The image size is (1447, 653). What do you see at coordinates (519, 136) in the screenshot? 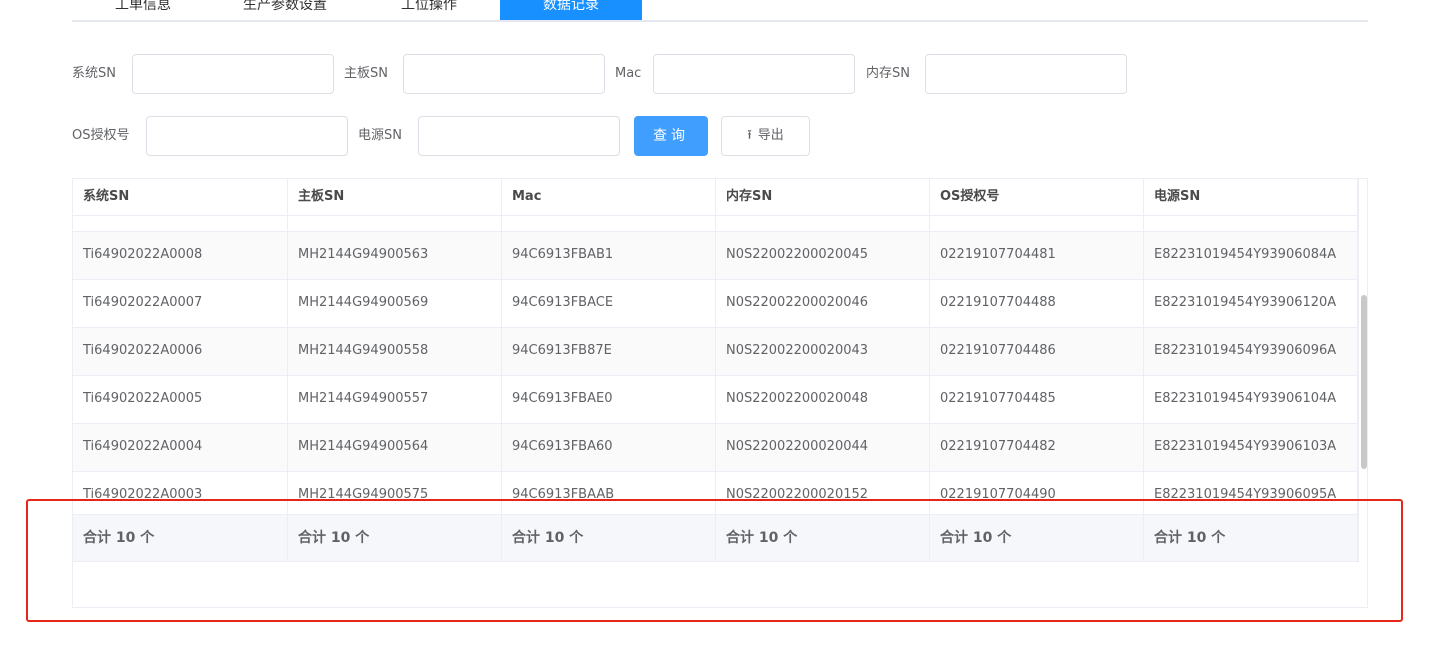
I see `power-sn-input` at bounding box center [519, 136].